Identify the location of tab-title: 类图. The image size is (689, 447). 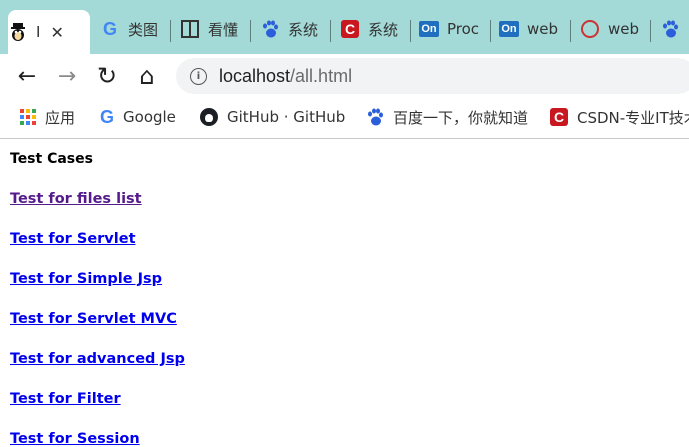
(143, 29).